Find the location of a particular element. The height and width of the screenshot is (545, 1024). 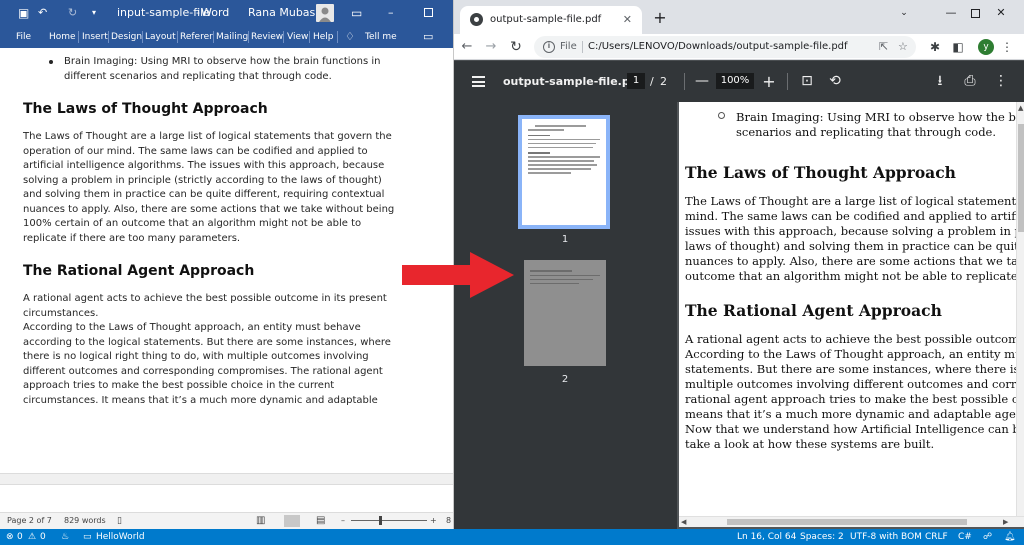

url-scheme-label: File is located at coordinates (568, 46).